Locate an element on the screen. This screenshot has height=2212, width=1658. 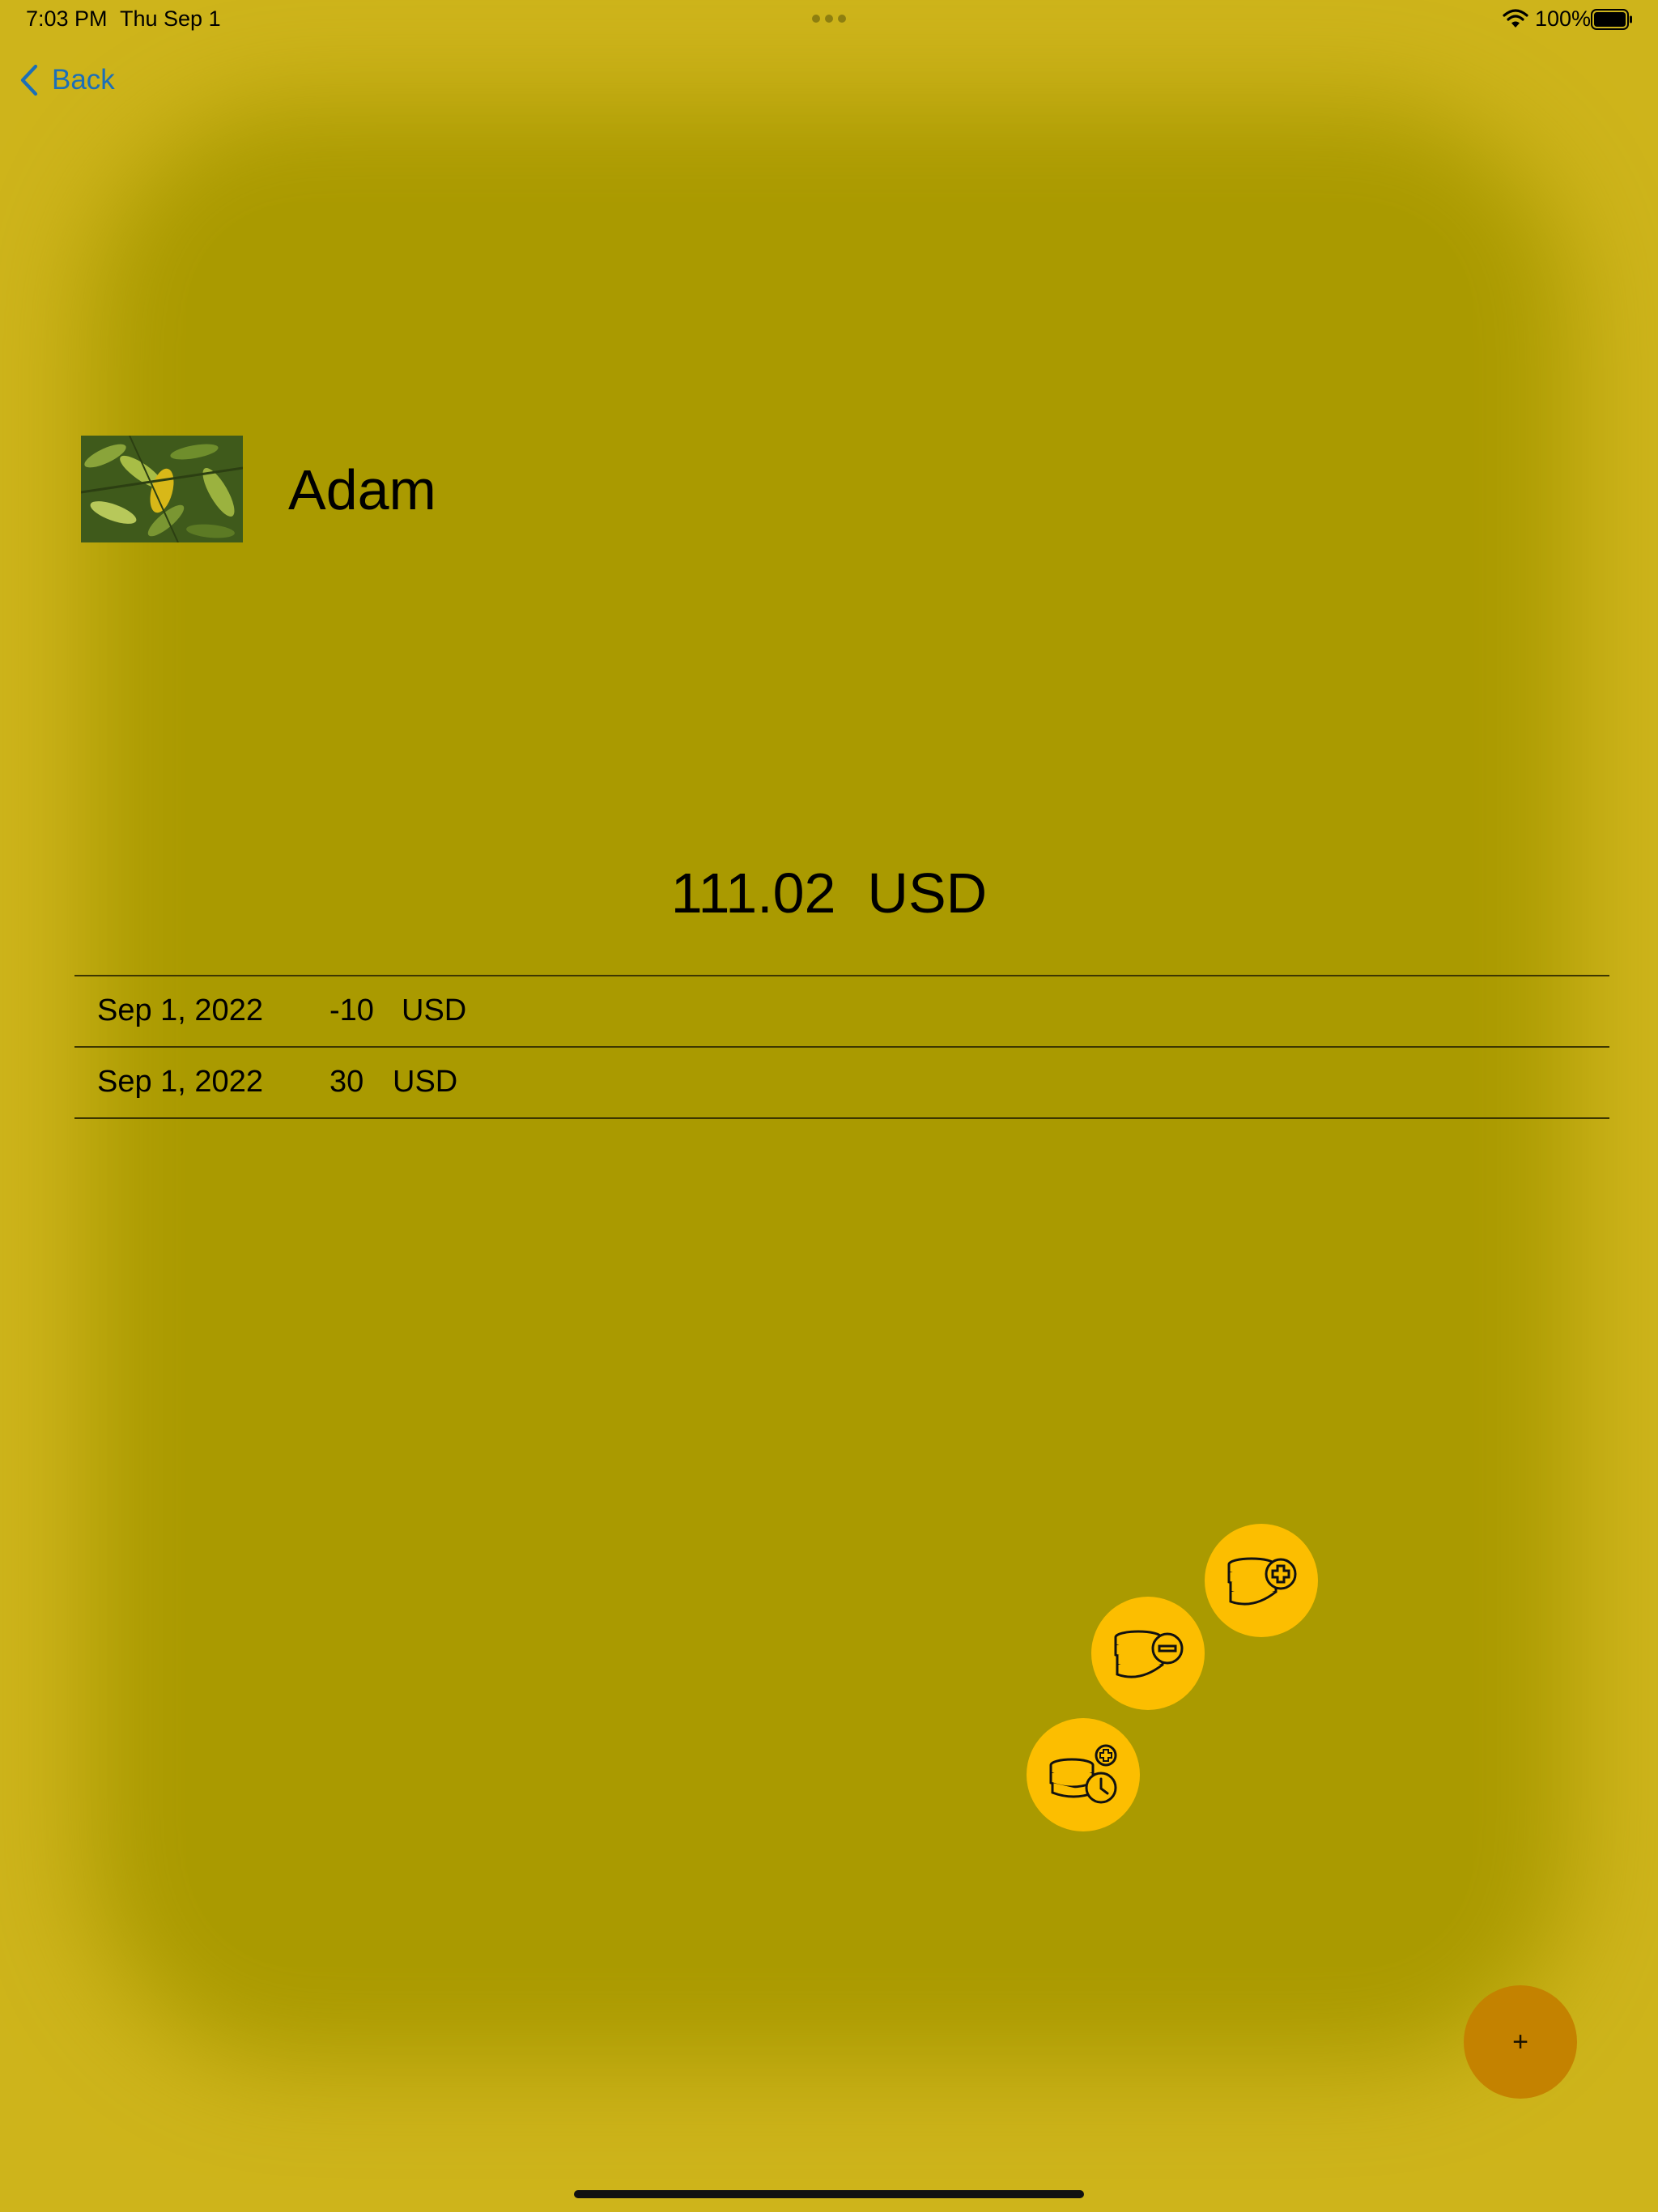
transaction-list: Sep 1, 2022 -10 USD Sep 1, 2022 30 USD is located at coordinates (841, 1047).